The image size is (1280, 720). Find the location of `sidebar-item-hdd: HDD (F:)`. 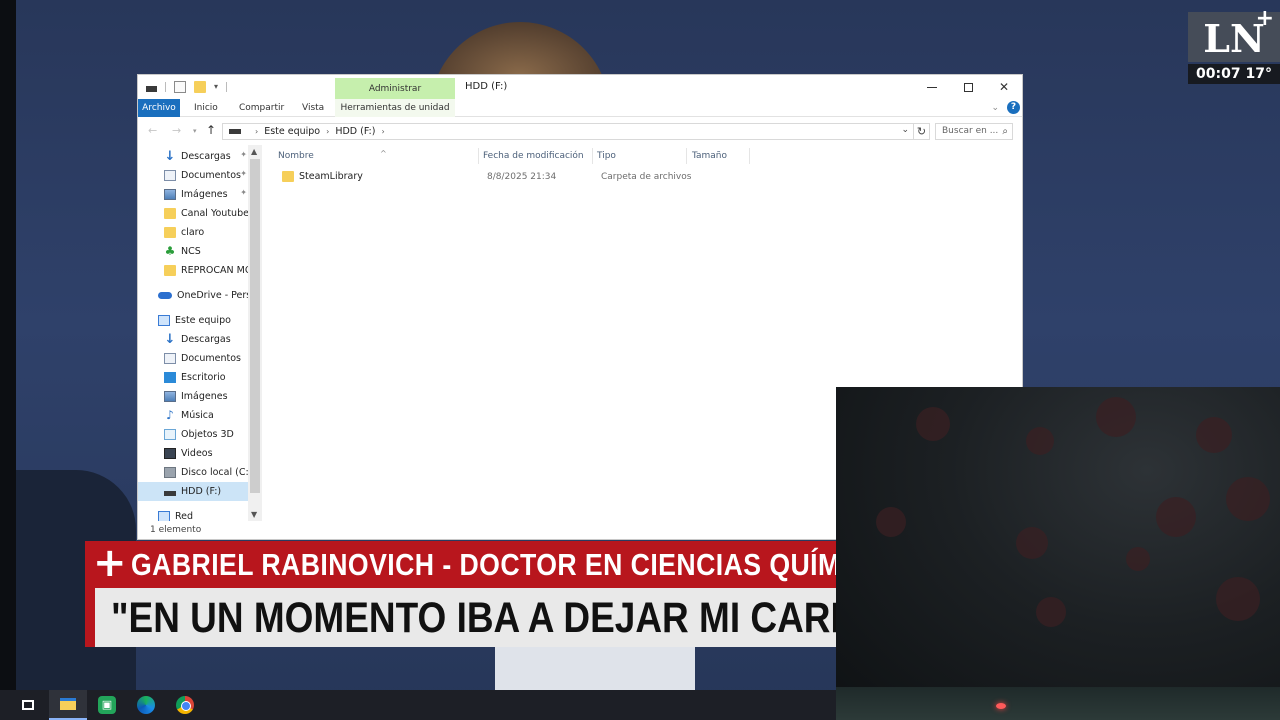

sidebar-item-hdd: HDD (F:) is located at coordinates (193, 491).